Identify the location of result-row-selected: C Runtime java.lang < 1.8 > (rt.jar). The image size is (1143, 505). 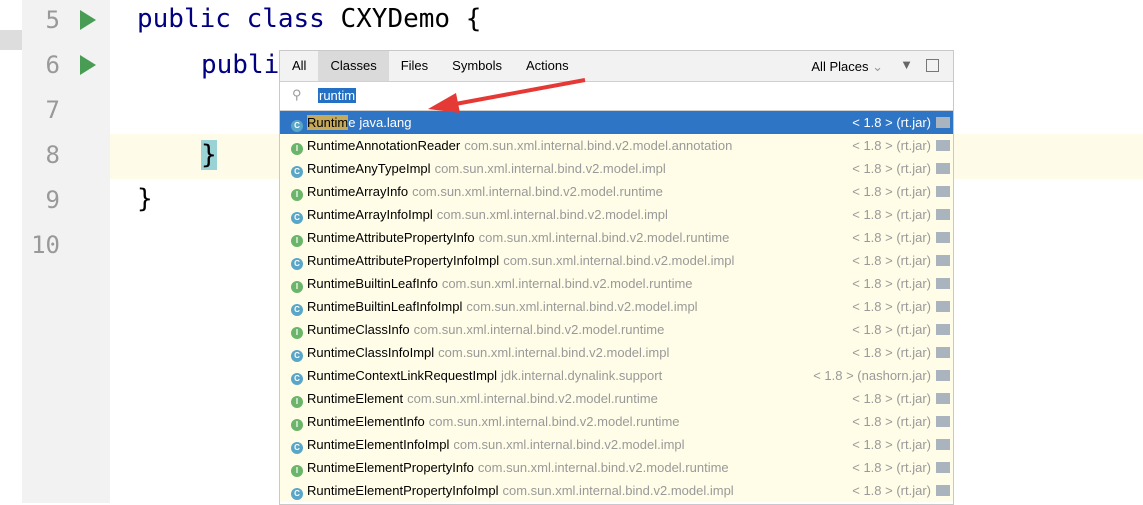
(616, 122).